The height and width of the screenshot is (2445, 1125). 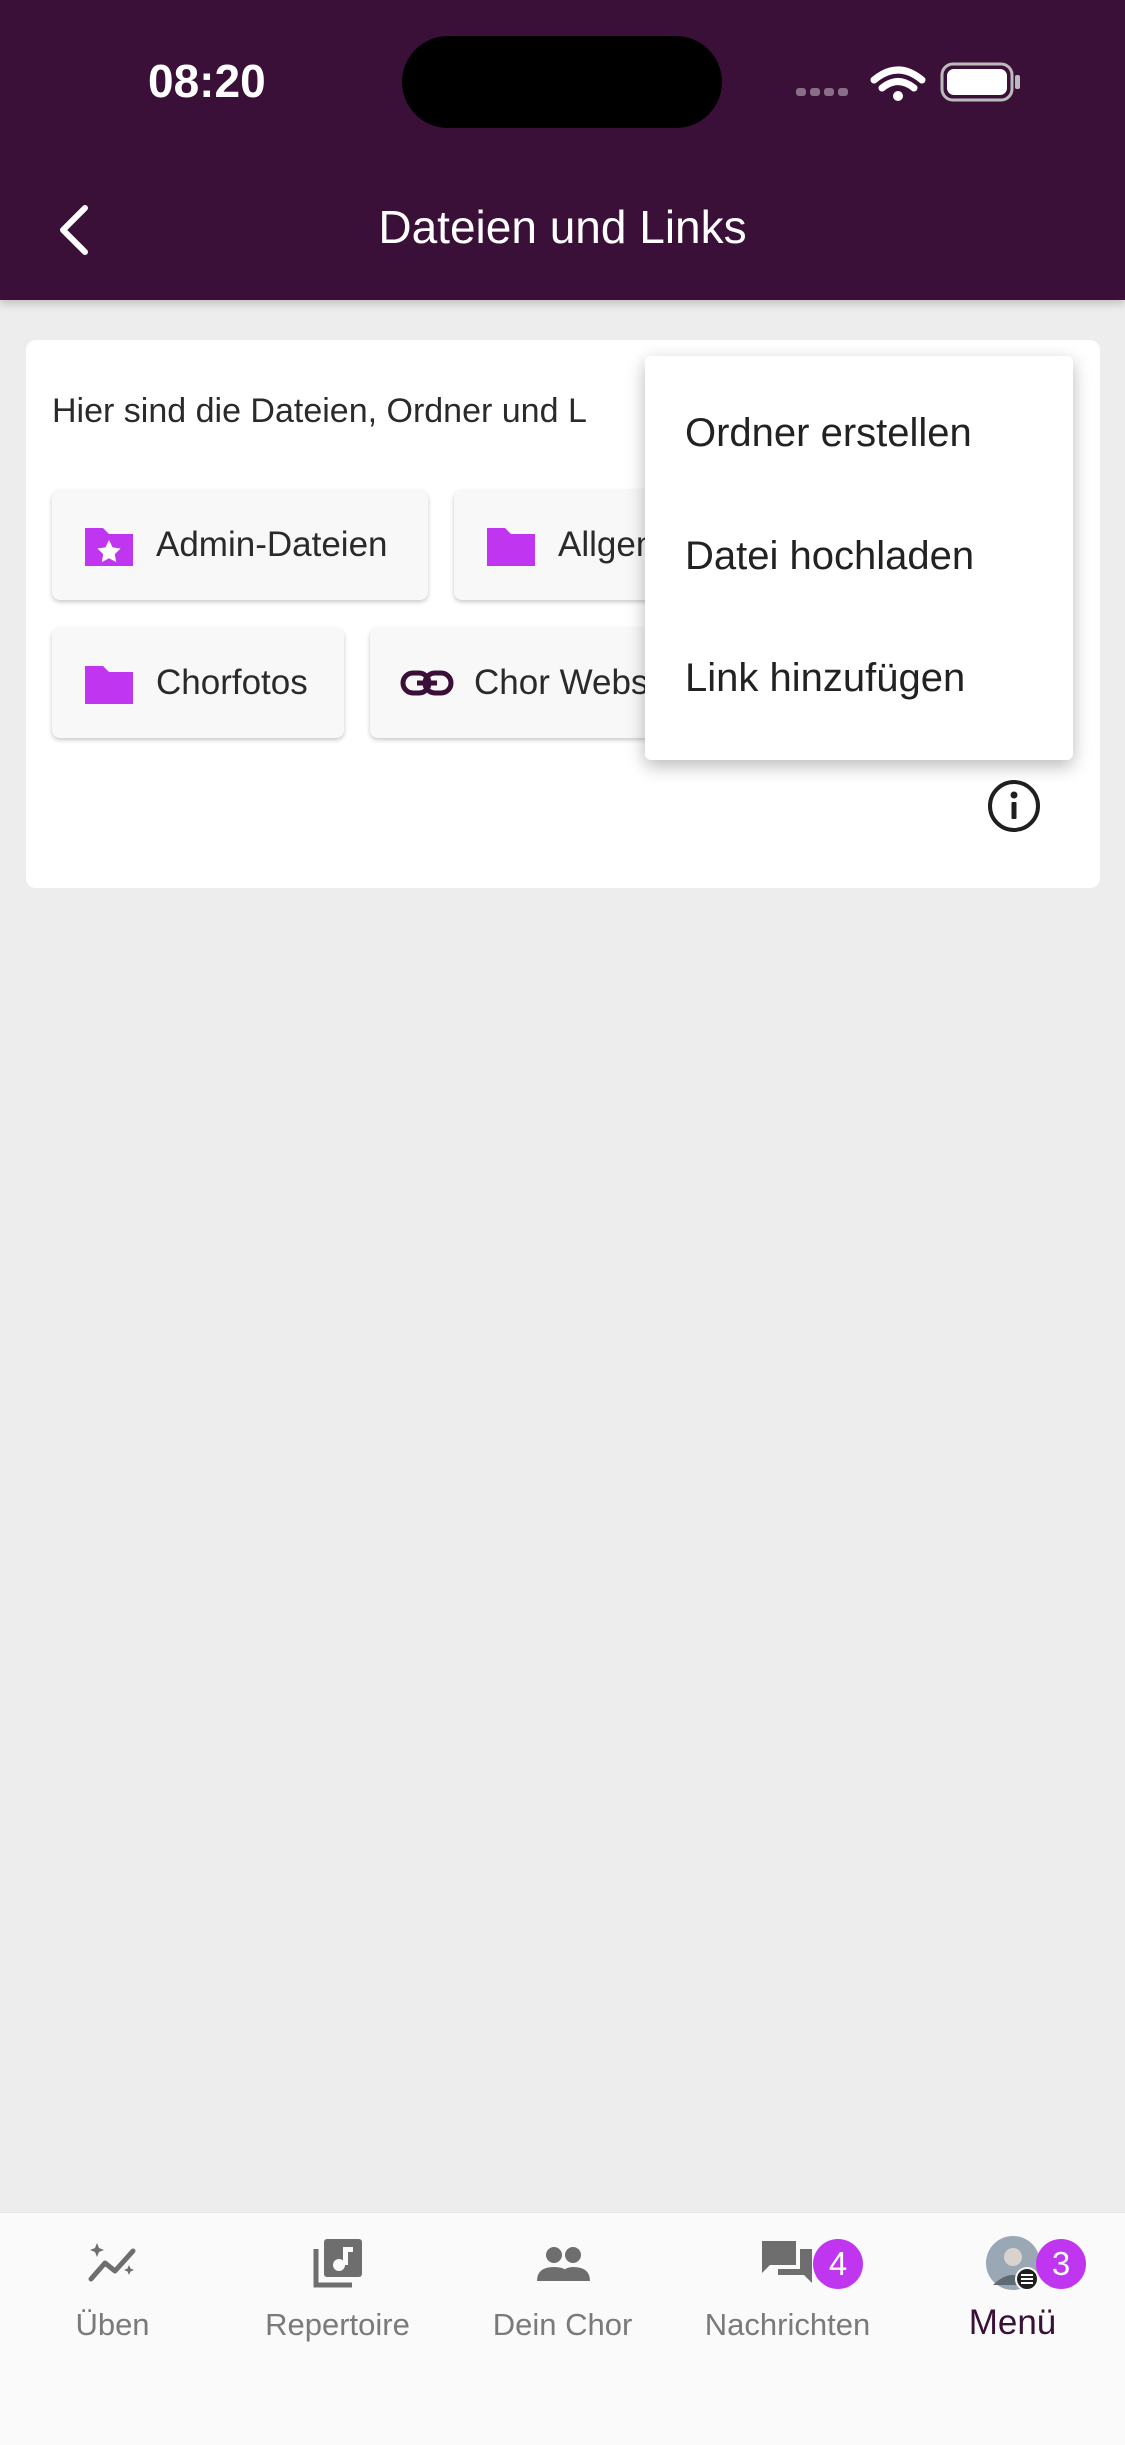 What do you see at coordinates (562, 150) in the screenshot?
I see `app-header: 08:20 Dateien und Links` at bounding box center [562, 150].